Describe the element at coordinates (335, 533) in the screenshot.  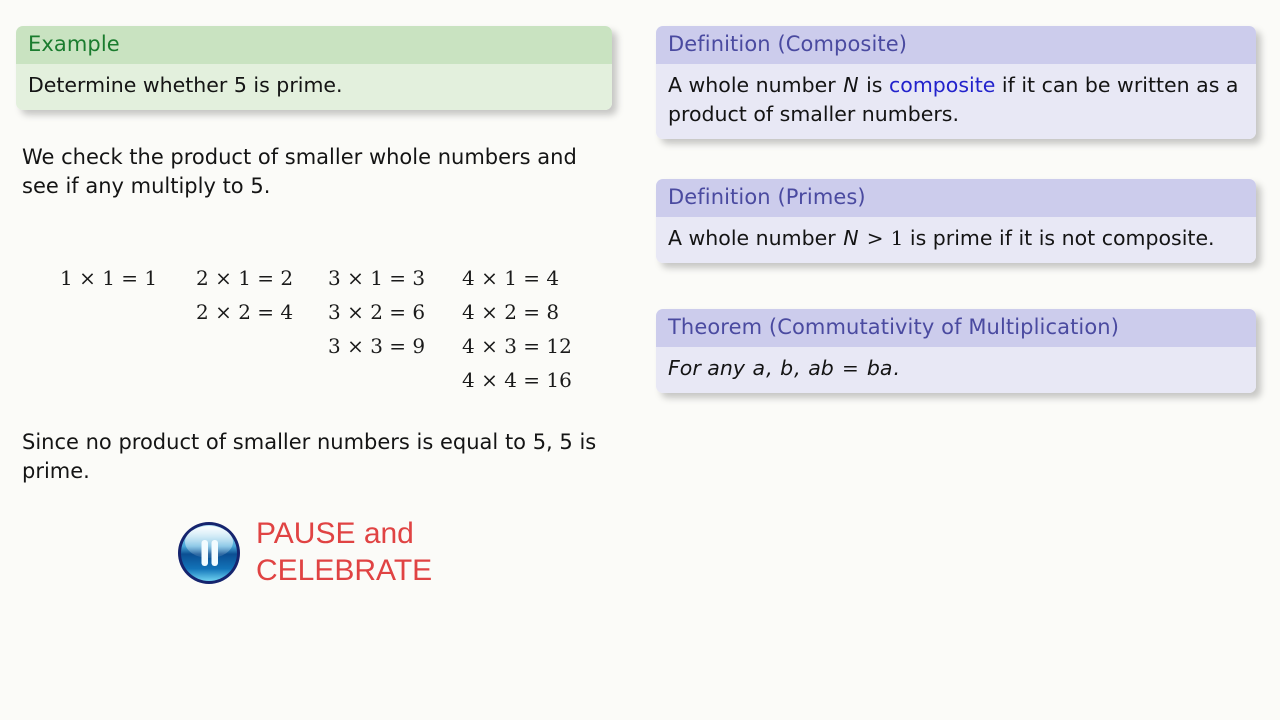
I see `pause-text-line-1: PAUSE and` at that location.